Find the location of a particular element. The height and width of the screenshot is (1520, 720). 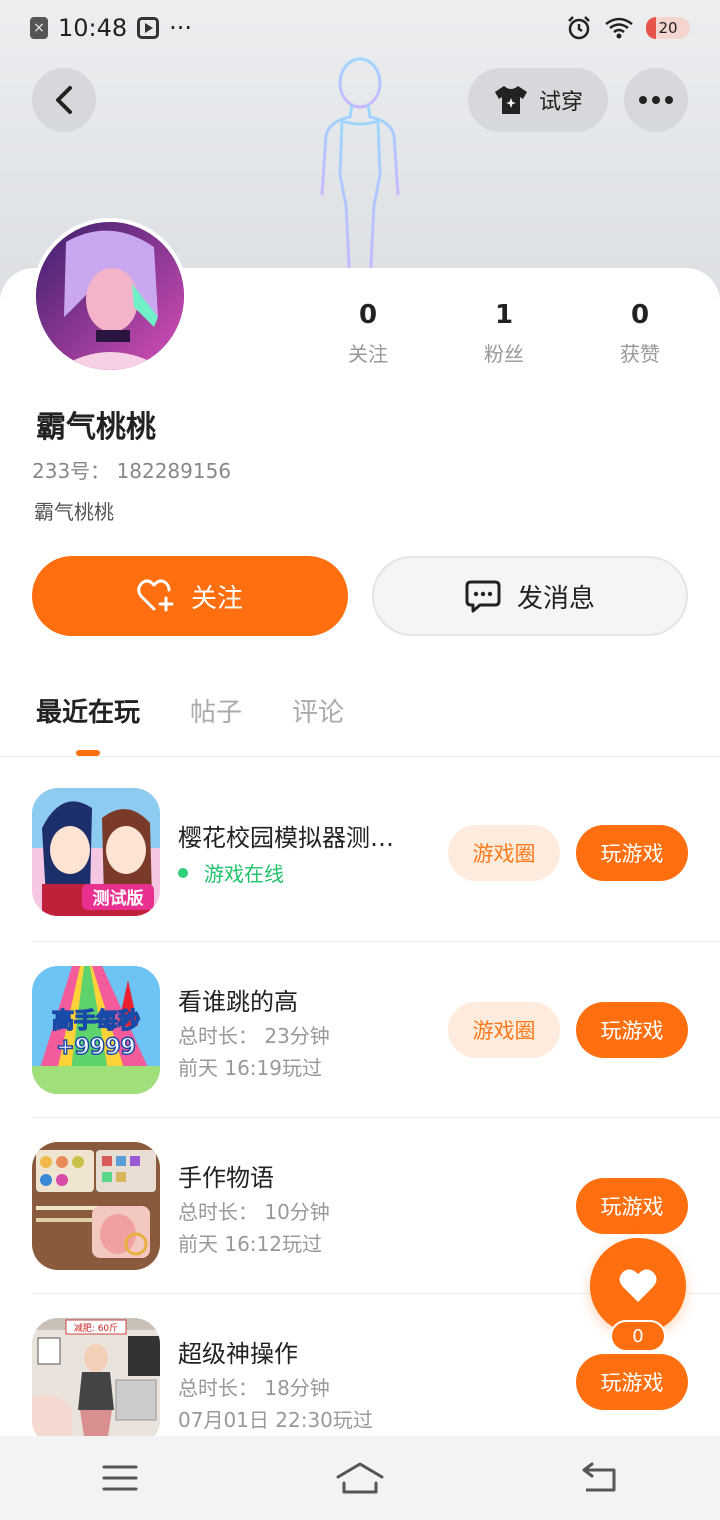

game-icon-text-2: +9999 is located at coordinates (96, 1047).